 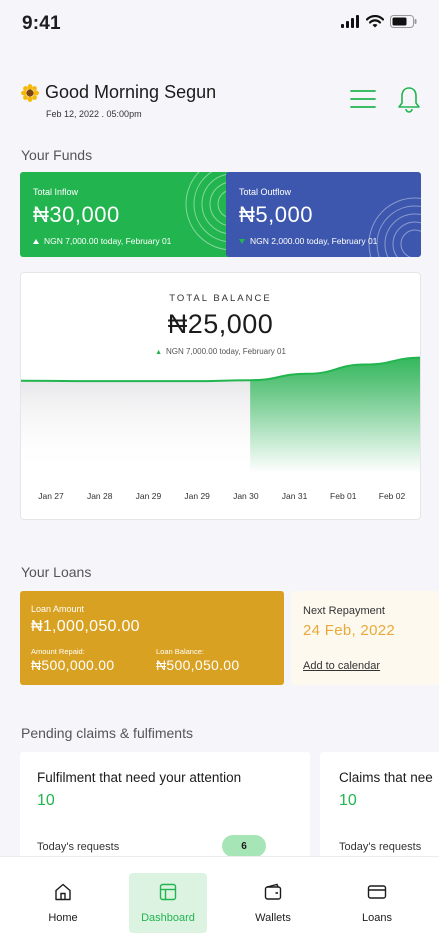 What do you see at coordinates (403, 21) in the screenshot?
I see `battery-icon` at bounding box center [403, 21].